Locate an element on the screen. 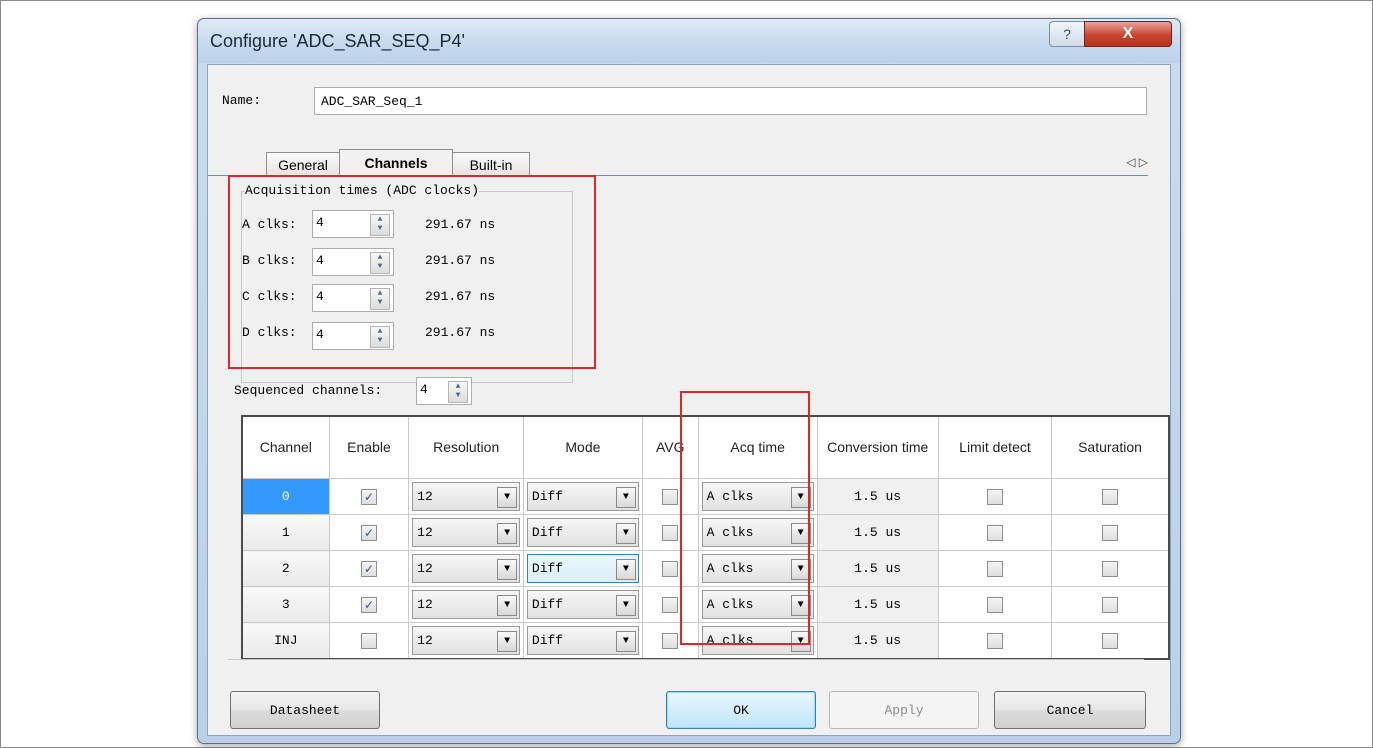 Image resolution: width=1373 pixels, height=748 pixels. ok-button: OK is located at coordinates (741, 710).